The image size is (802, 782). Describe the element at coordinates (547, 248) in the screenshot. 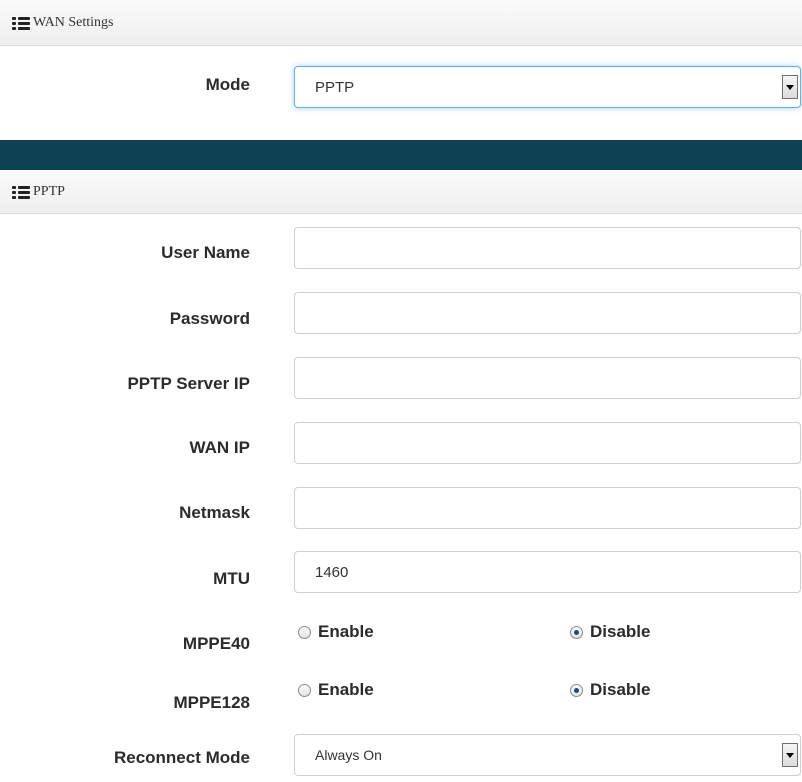

I see `user-name-input` at that location.